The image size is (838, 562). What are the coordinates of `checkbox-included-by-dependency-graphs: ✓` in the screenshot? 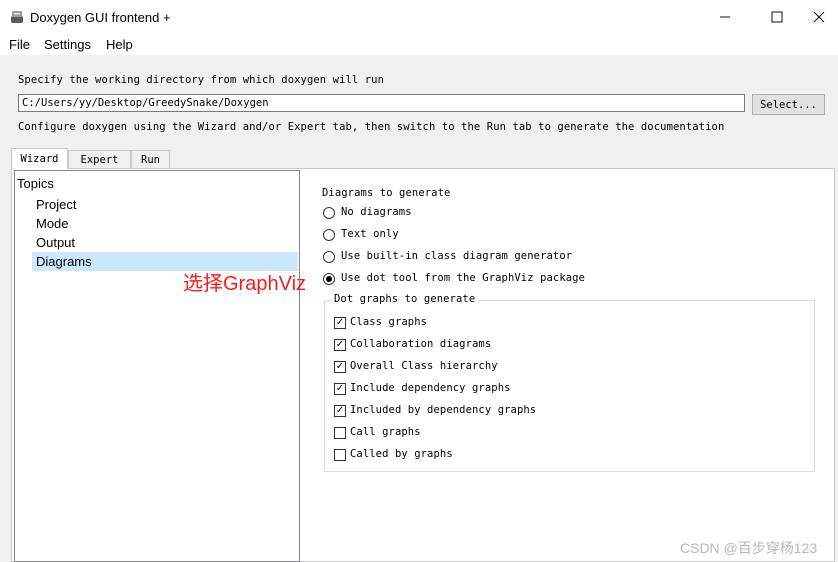 It's located at (340, 411).